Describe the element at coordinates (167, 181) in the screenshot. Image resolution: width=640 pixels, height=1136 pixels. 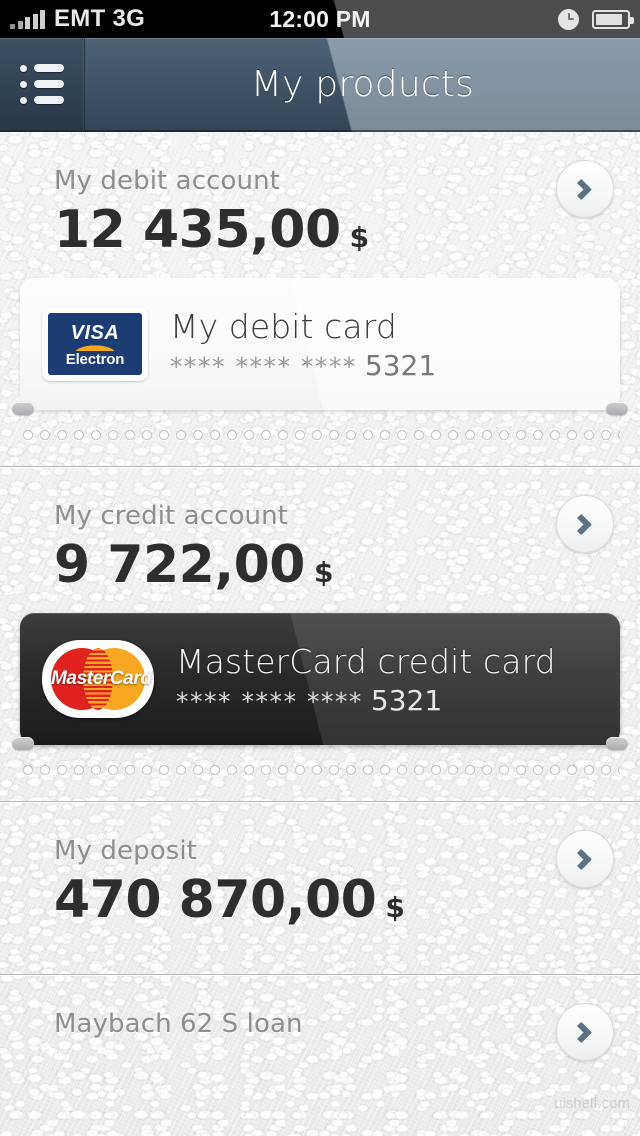
I see `account-label: My debit account` at that location.